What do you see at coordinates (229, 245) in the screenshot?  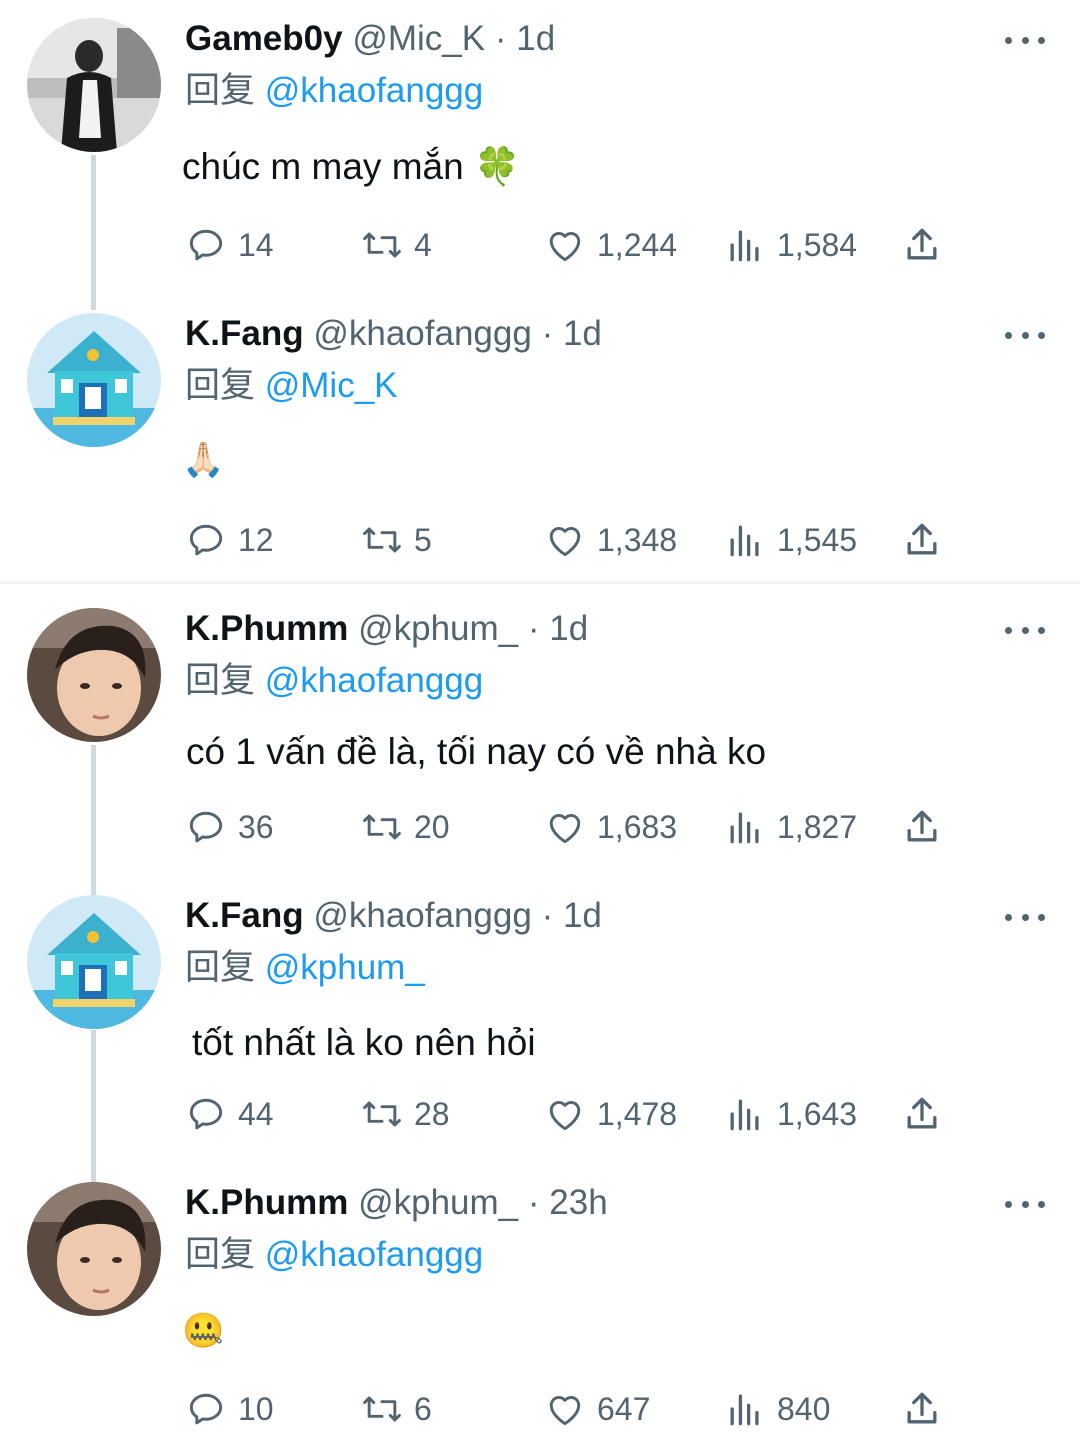 I see `reply-button: 14` at bounding box center [229, 245].